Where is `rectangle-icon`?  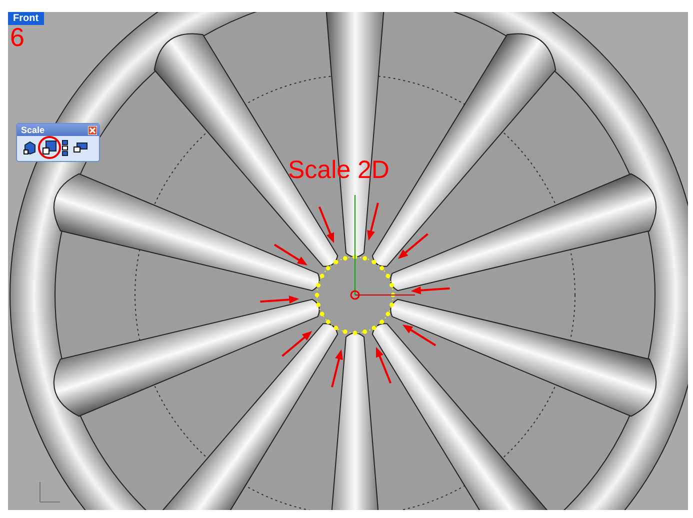 rectangle-icon is located at coordinates (80, 147).